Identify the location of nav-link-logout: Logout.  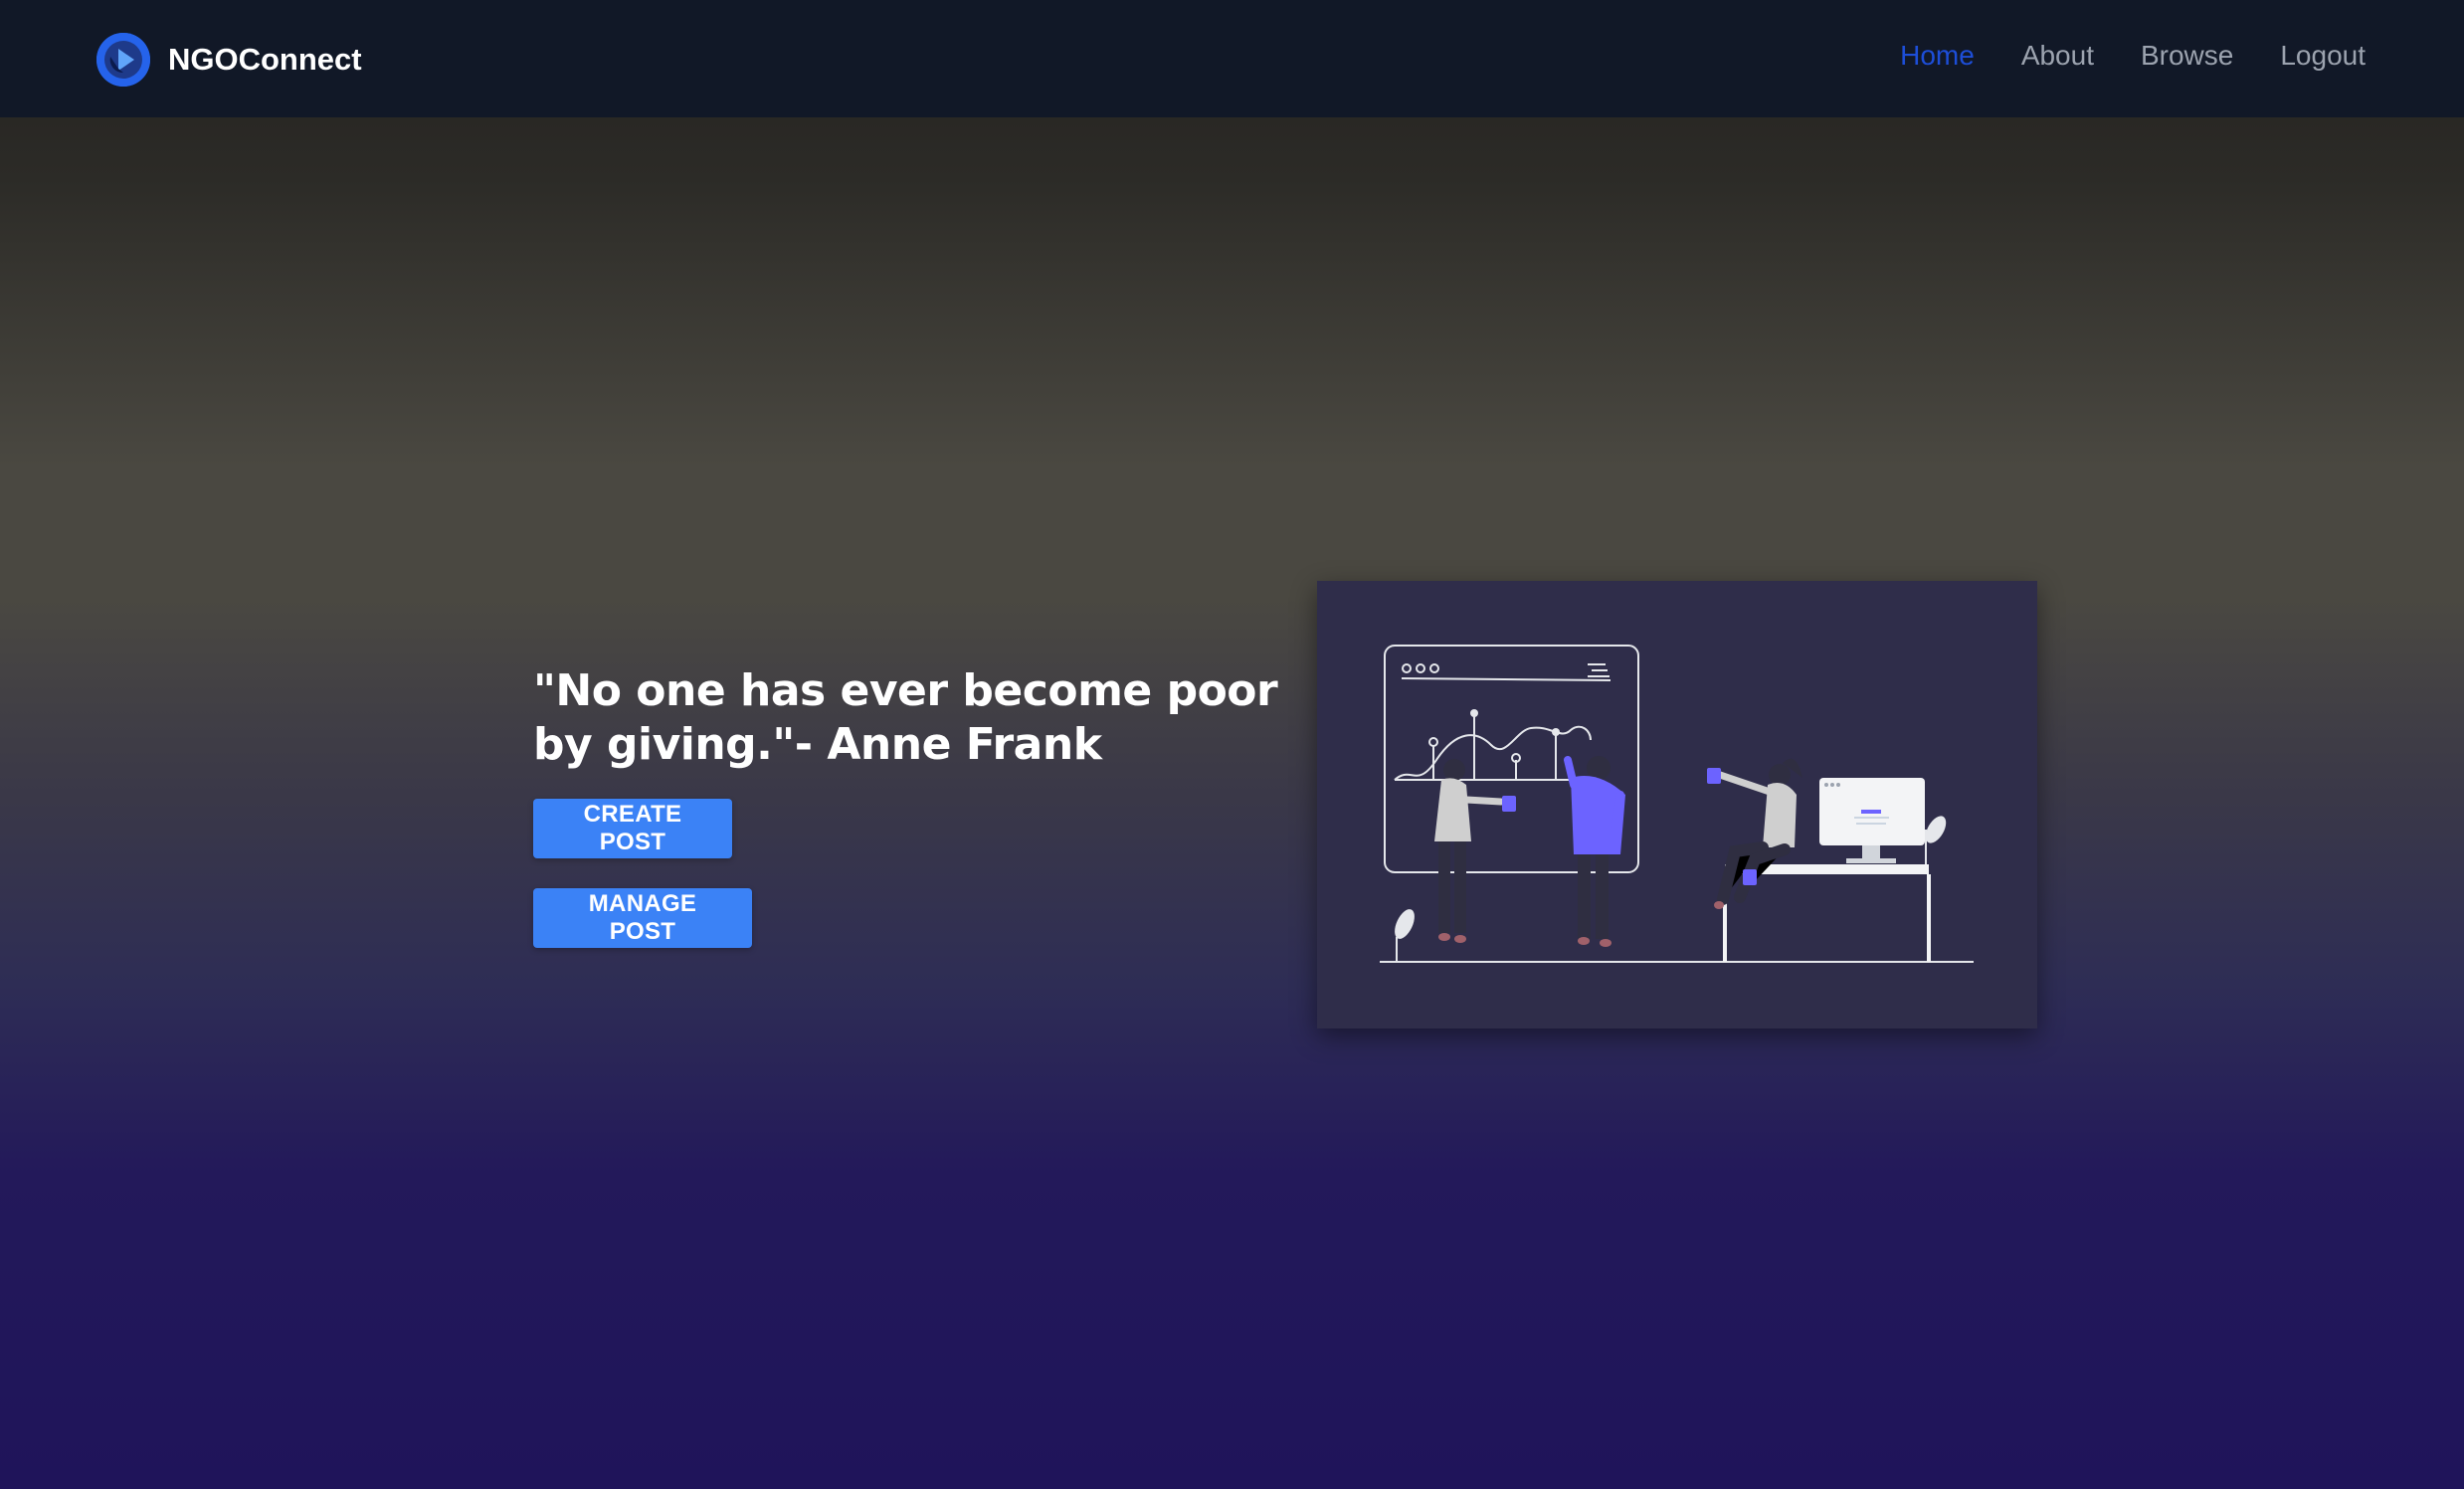
(2323, 56).